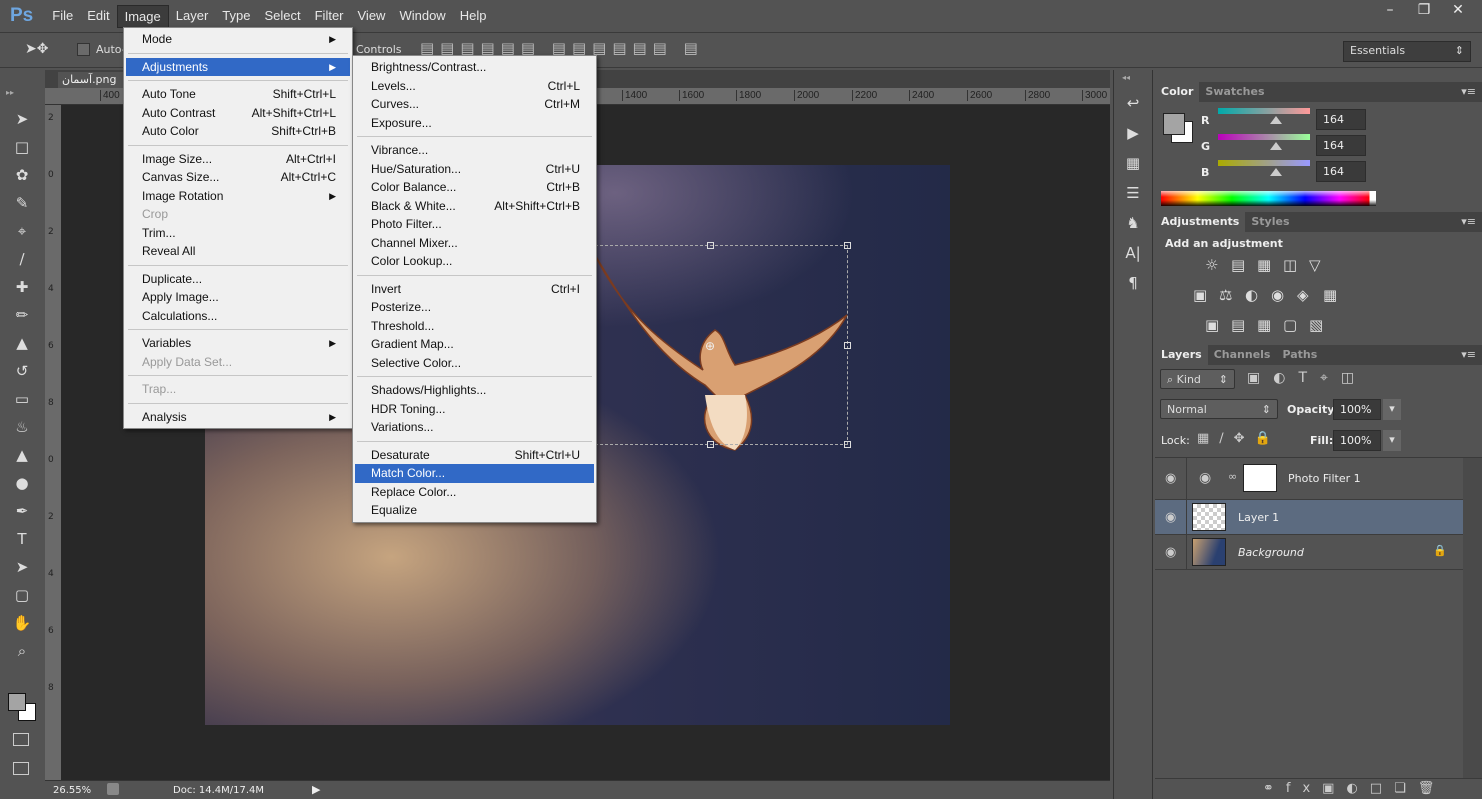 The width and height of the screenshot is (1482, 799). I want to click on quick-mask-icon, so click(21, 739).